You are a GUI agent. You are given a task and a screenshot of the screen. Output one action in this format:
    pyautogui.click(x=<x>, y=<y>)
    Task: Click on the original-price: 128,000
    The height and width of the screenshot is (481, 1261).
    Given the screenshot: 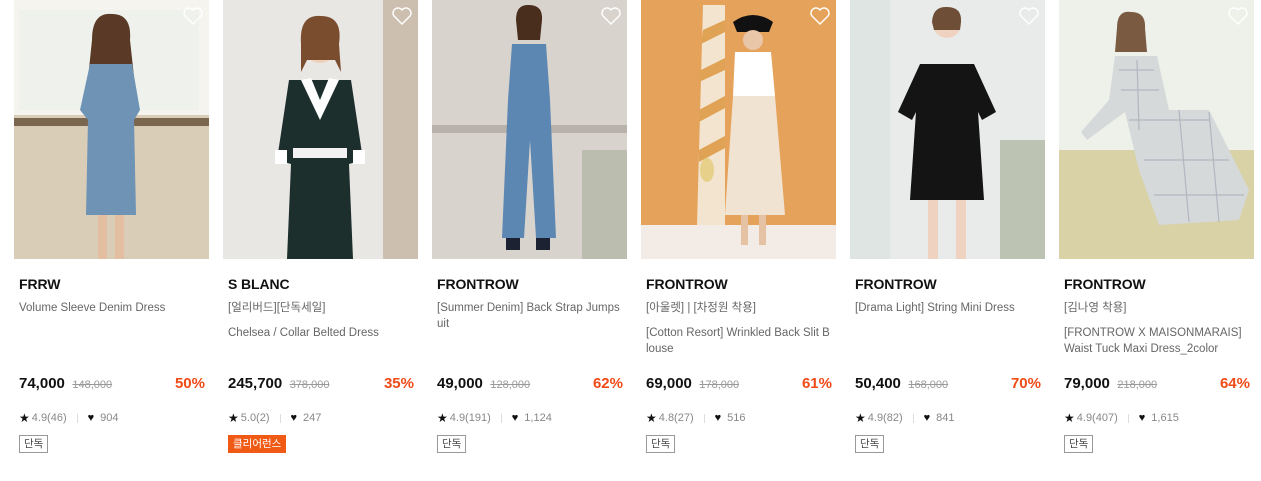 What is the action you would take?
    pyautogui.click(x=510, y=385)
    